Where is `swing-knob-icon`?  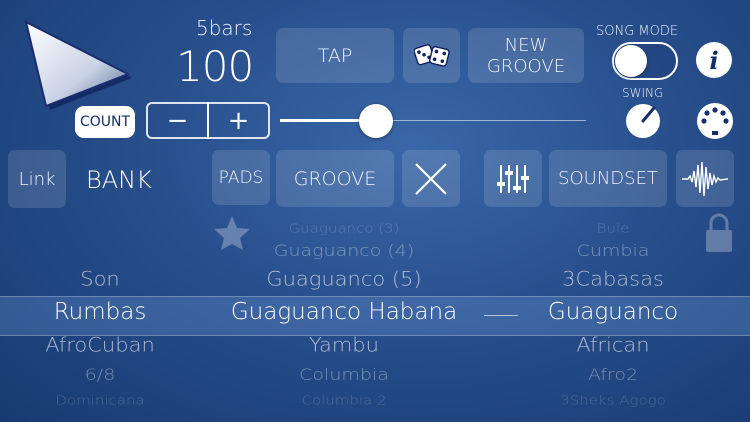
swing-knob-icon is located at coordinates (643, 121).